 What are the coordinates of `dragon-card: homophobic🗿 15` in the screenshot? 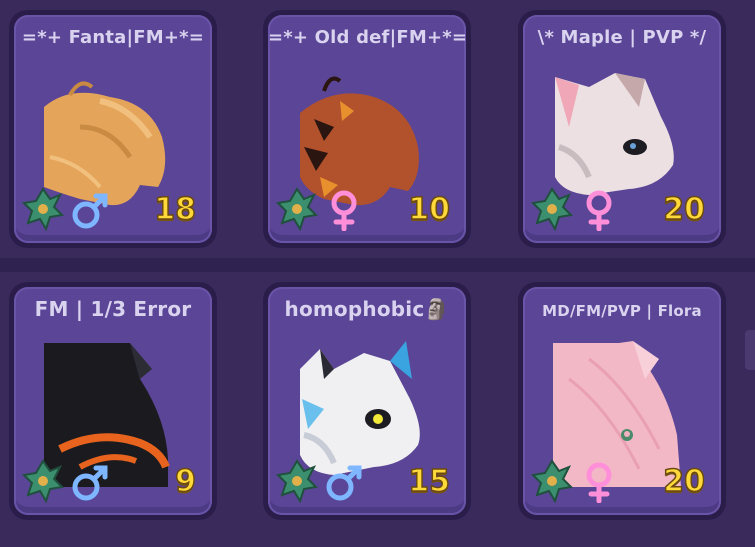 It's located at (367, 401).